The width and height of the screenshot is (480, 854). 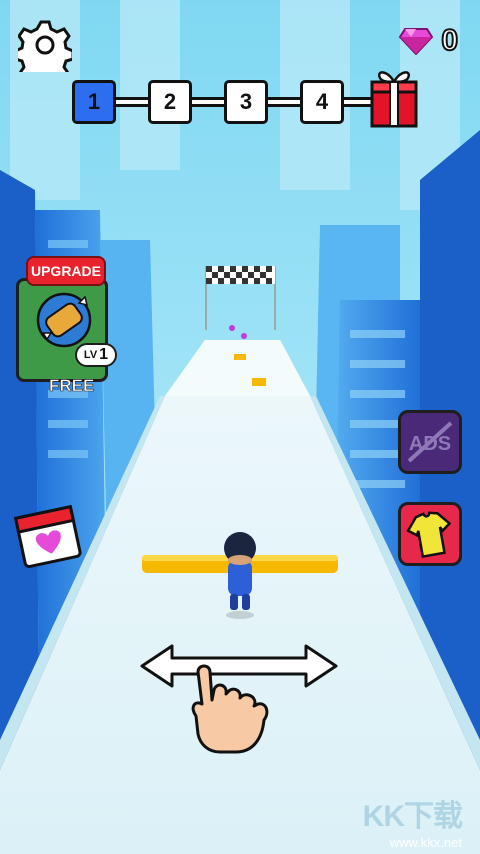 I want to click on level-progress: 1 2 3 4, so click(x=245, y=99).